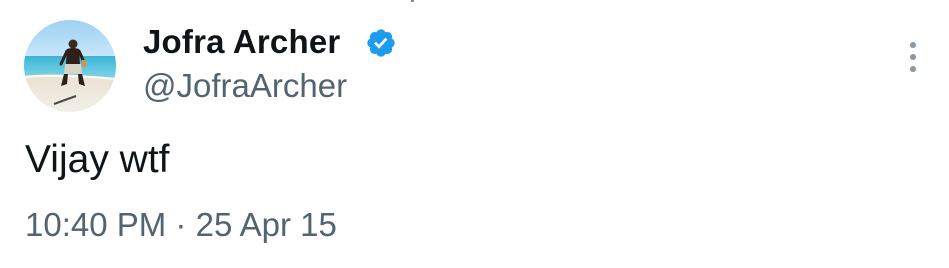 Image resolution: width=949 pixels, height=268 pixels. Describe the element at coordinates (241, 42) in the screenshot. I see `author-name: Jofra Archer` at that location.